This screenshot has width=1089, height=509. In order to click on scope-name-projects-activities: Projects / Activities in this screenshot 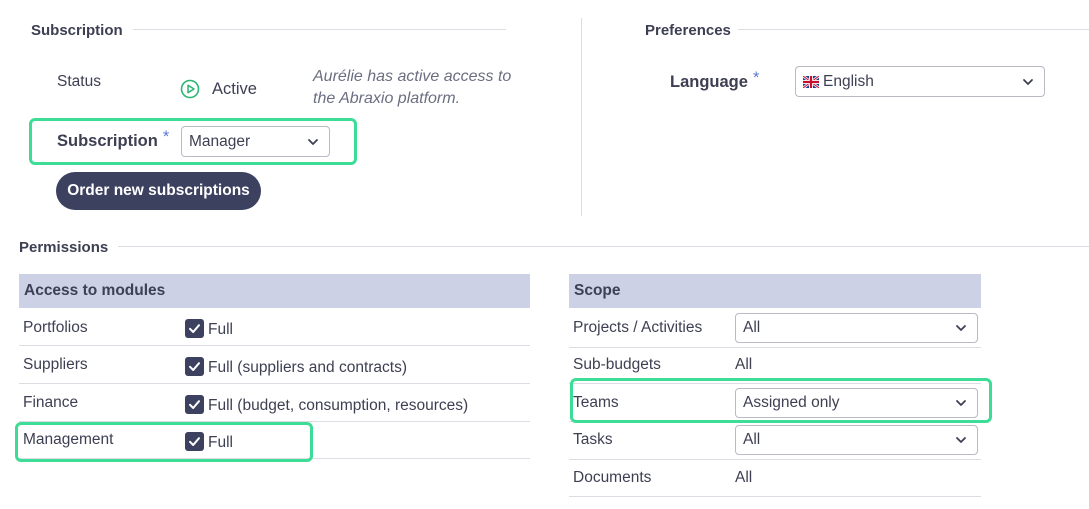, I will do `click(638, 327)`.